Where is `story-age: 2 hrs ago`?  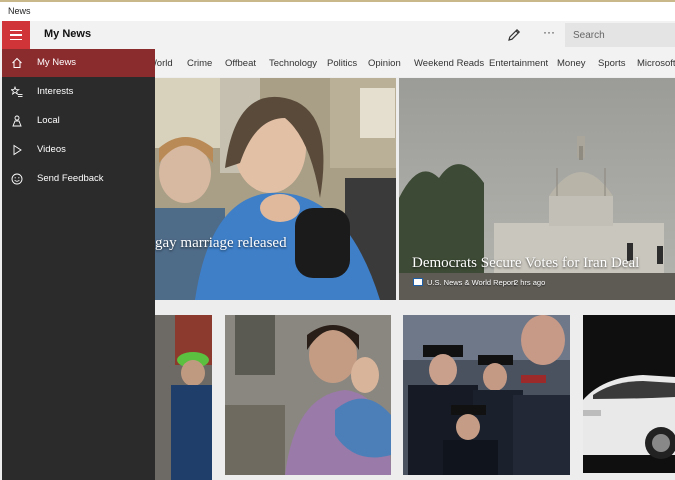 story-age: 2 hrs ago is located at coordinates (530, 282).